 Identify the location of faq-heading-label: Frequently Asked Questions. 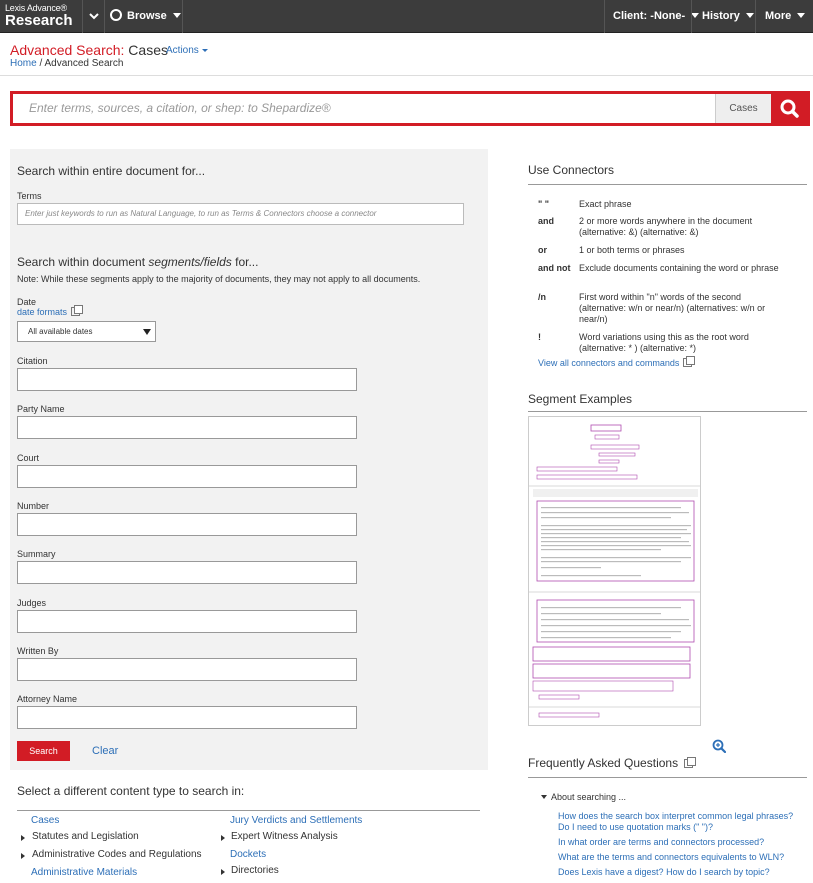
(603, 763).